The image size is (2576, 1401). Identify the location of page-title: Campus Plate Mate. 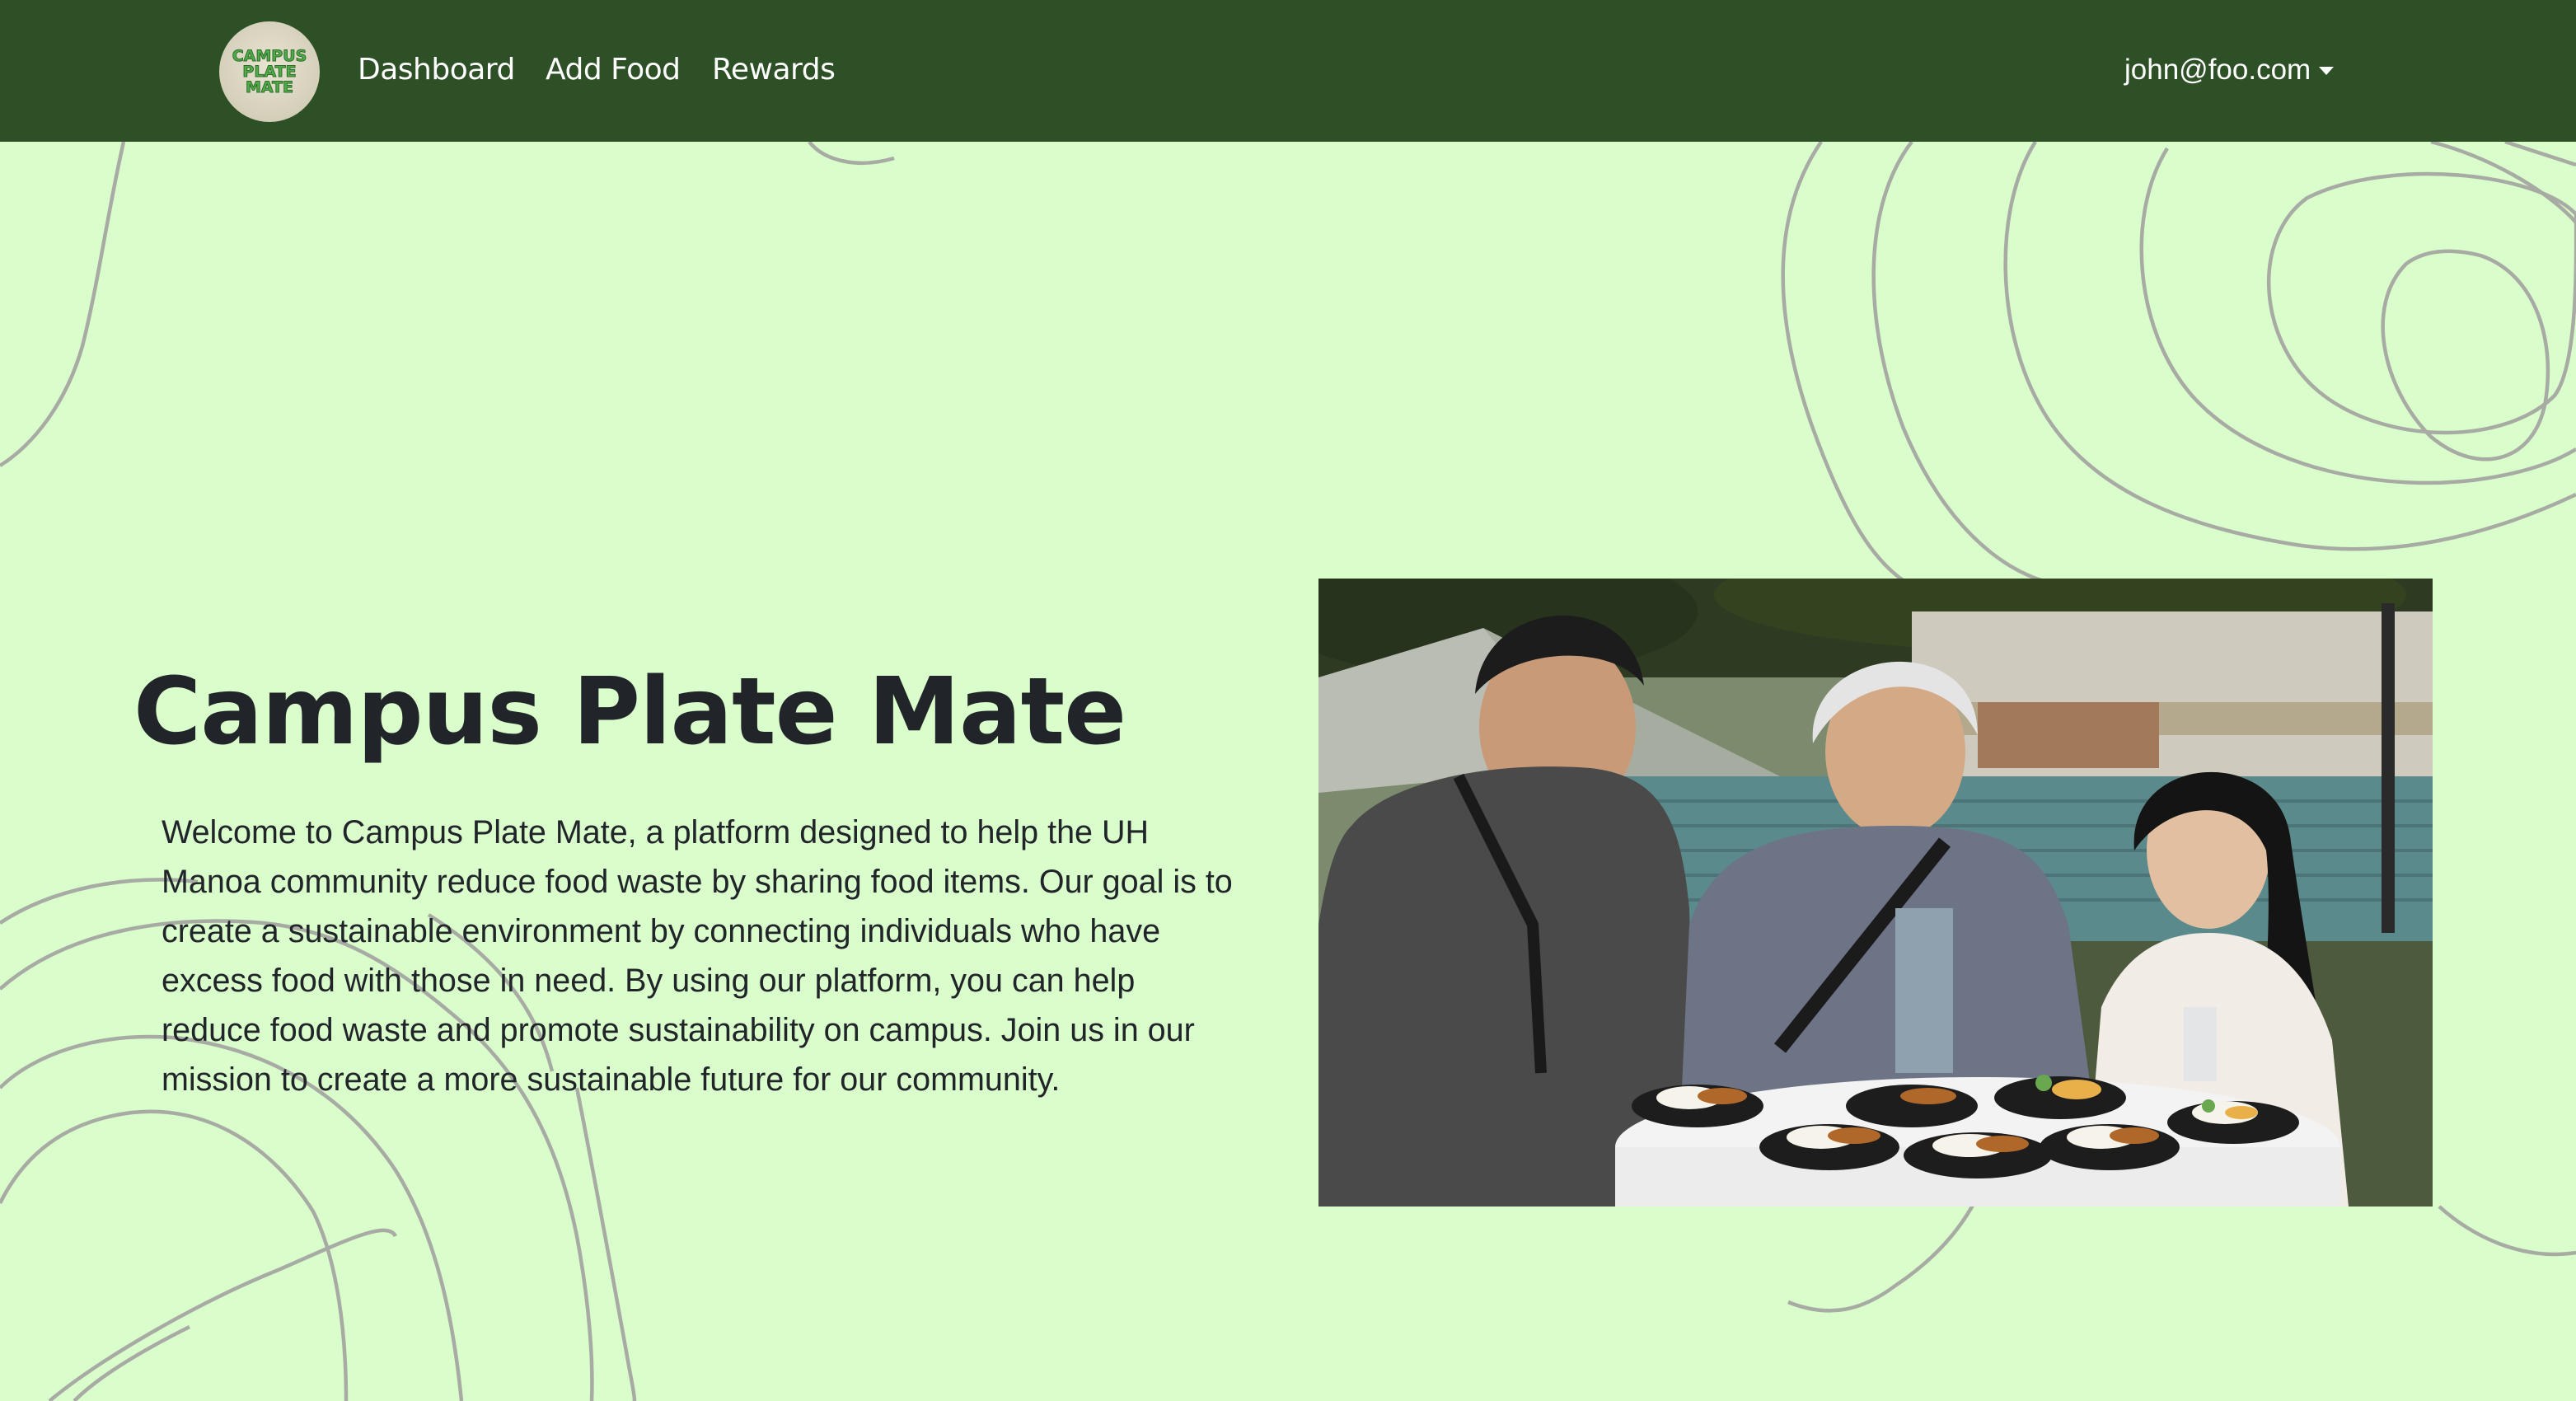
(629, 712).